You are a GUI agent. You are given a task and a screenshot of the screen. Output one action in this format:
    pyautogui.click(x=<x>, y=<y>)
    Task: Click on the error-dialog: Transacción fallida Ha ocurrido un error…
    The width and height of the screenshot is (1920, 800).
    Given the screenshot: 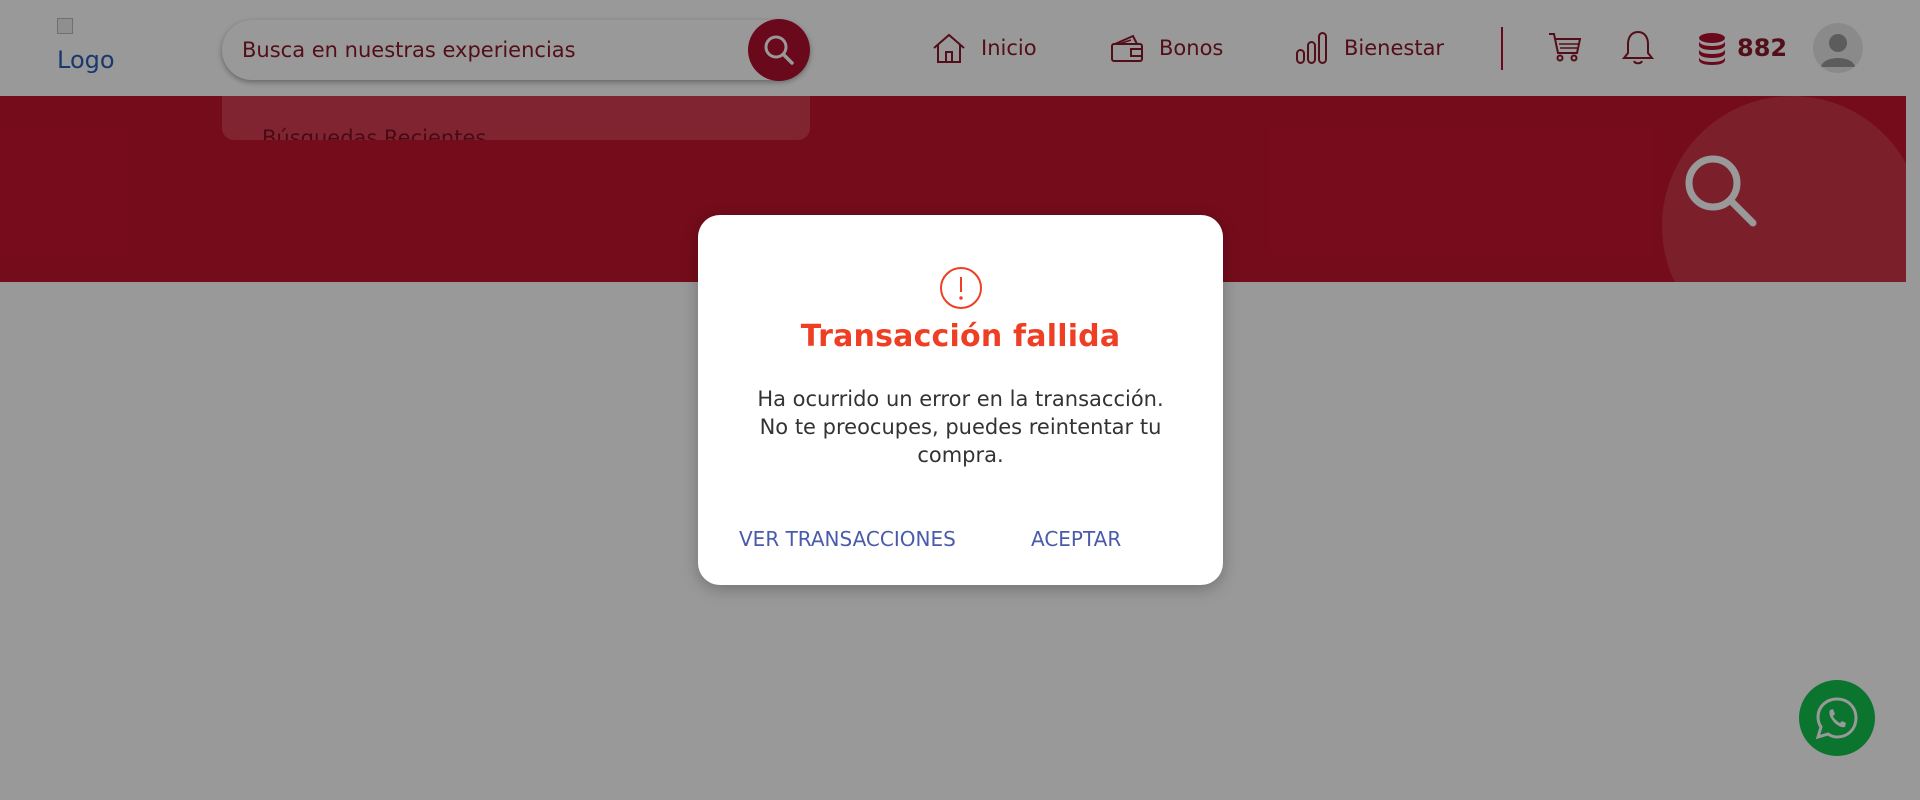 What is the action you would take?
    pyautogui.click(x=960, y=400)
    